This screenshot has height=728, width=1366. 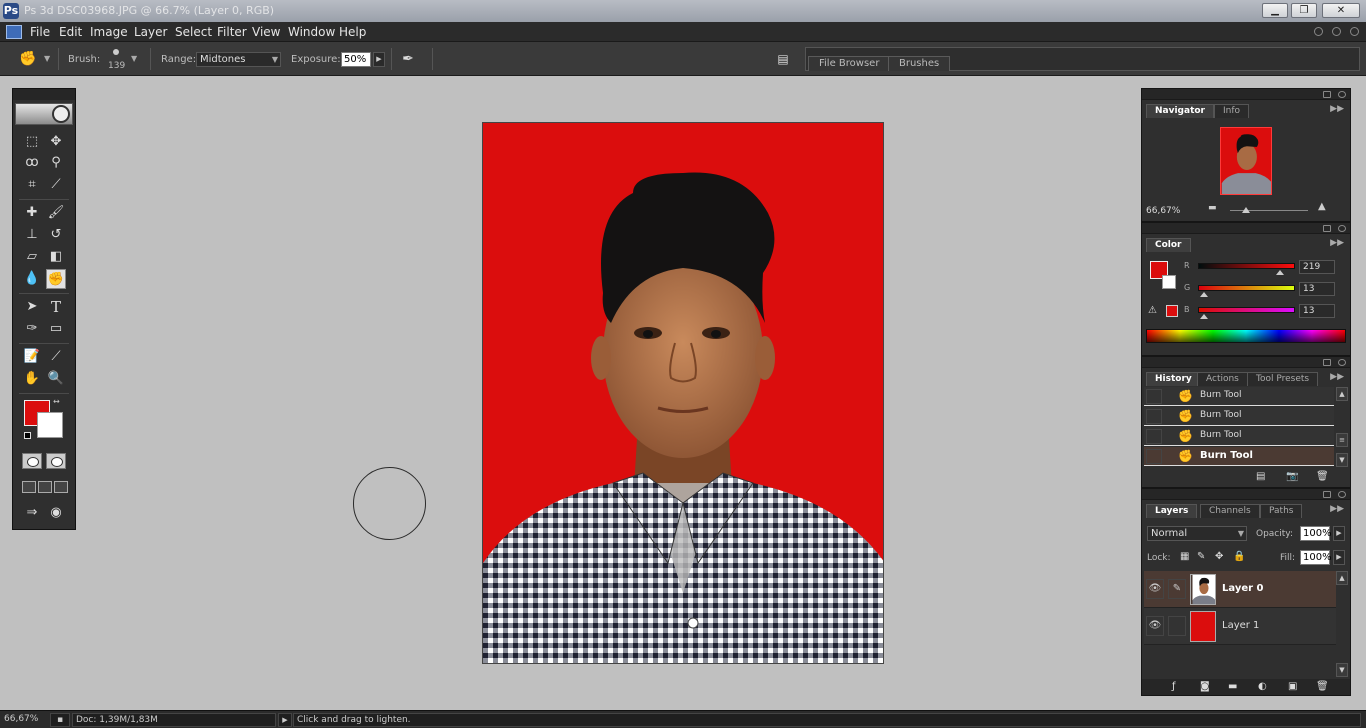 I want to click on healing-brush-tool-icon: ✚, so click(x=32, y=213).